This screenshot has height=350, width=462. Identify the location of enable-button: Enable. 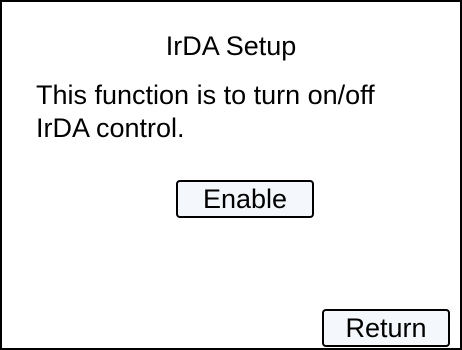
(245, 199).